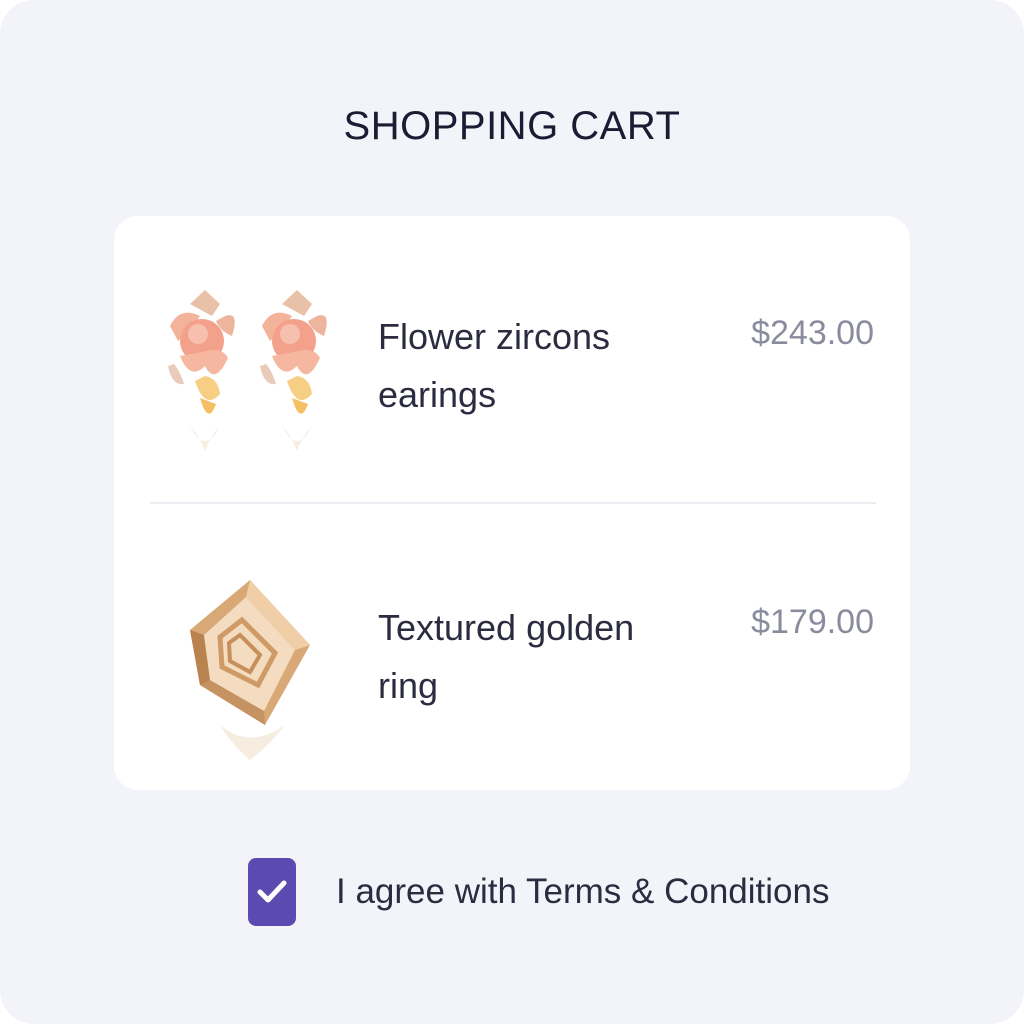  Describe the element at coordinates (812, 622) in the screenshot. I see `item-price: $179.00` at that location.